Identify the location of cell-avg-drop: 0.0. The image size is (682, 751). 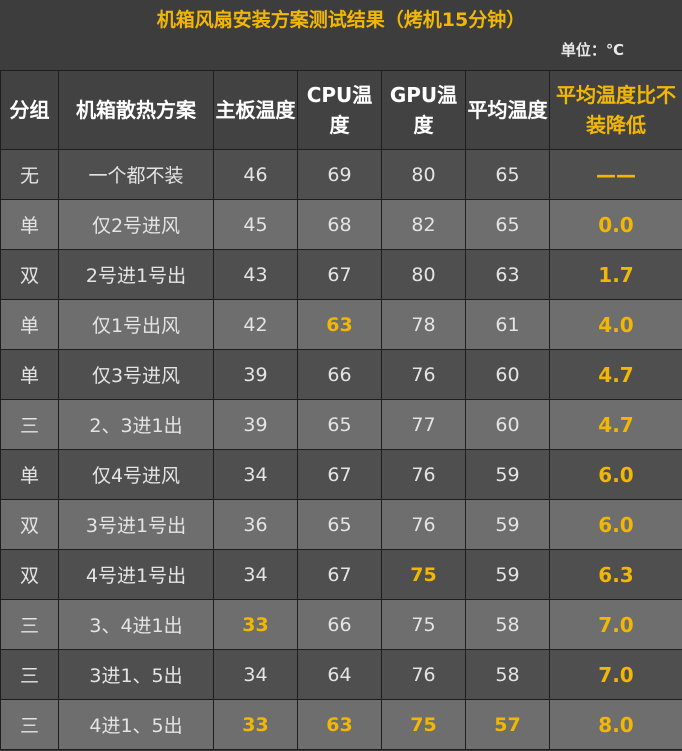
(615, 224).